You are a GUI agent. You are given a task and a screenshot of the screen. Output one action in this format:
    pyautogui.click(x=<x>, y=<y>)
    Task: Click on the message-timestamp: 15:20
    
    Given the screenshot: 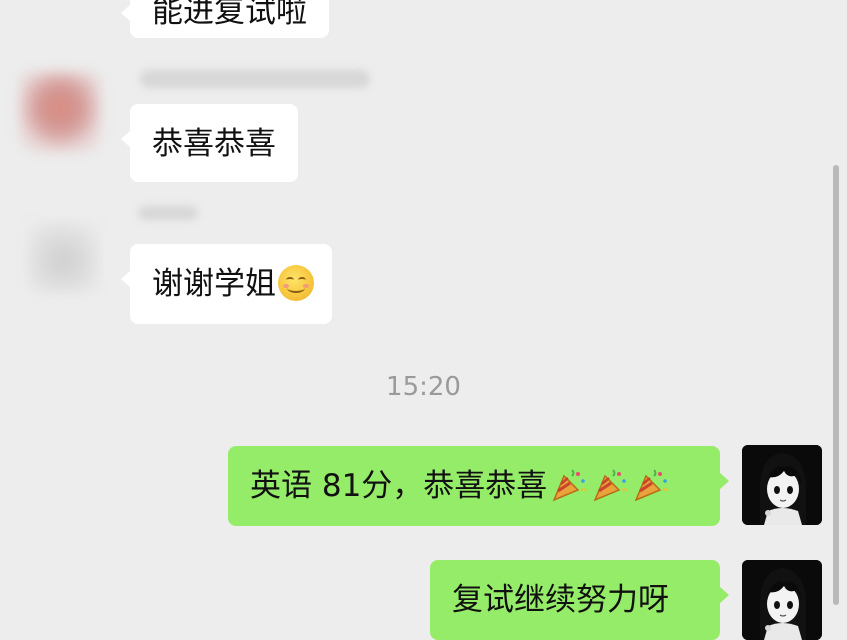 What is the action you would take?
    pyautogui.click(x=423, y=387)
    